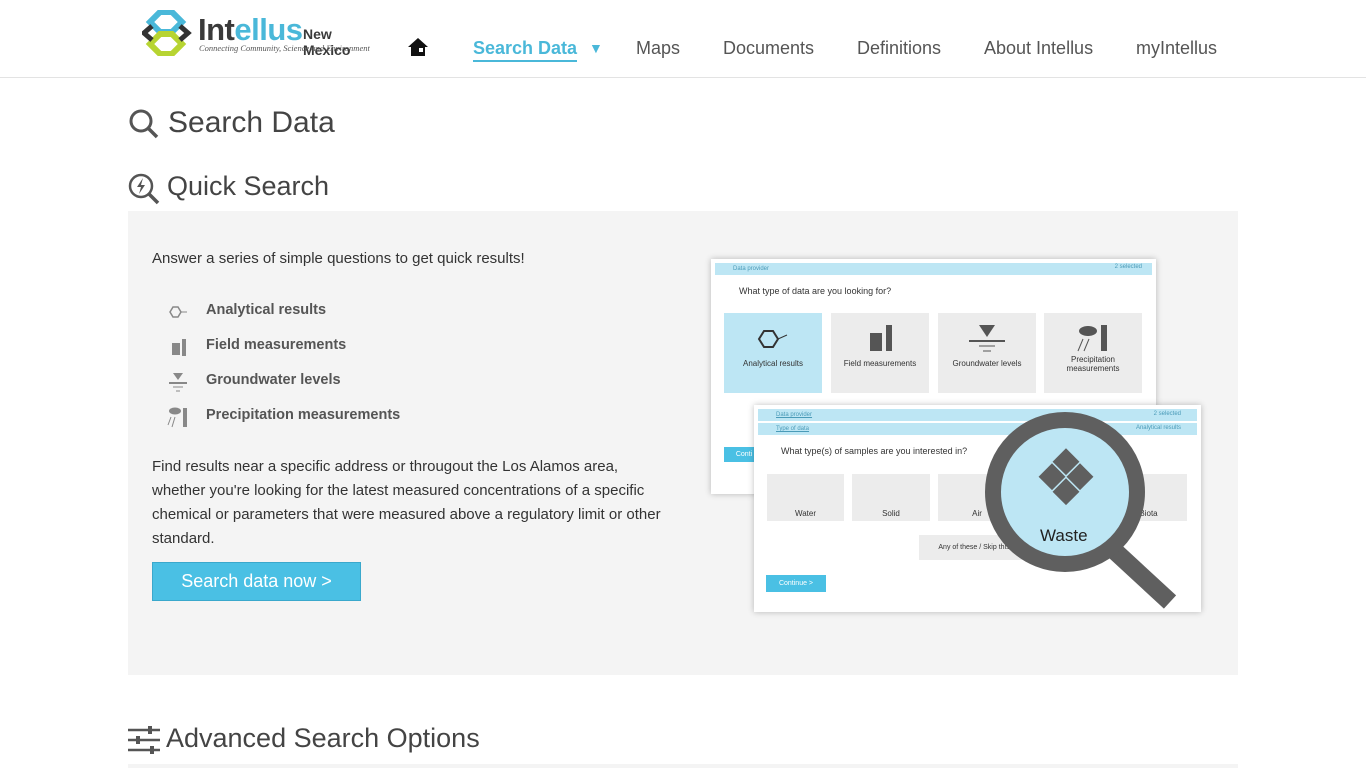 The width and height of the screenshot is (1366, 768). I want to click on feature-analytical-results: Analytical results, so click(266, 310).